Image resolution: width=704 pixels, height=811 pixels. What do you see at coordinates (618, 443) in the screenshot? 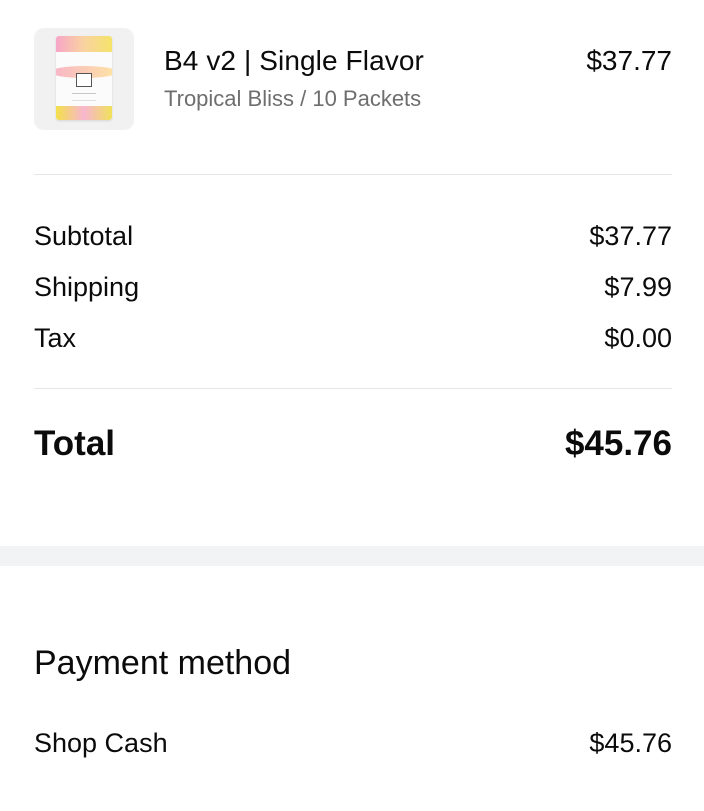
I see `total-value: $45.76` at bounding box center [618, 443].